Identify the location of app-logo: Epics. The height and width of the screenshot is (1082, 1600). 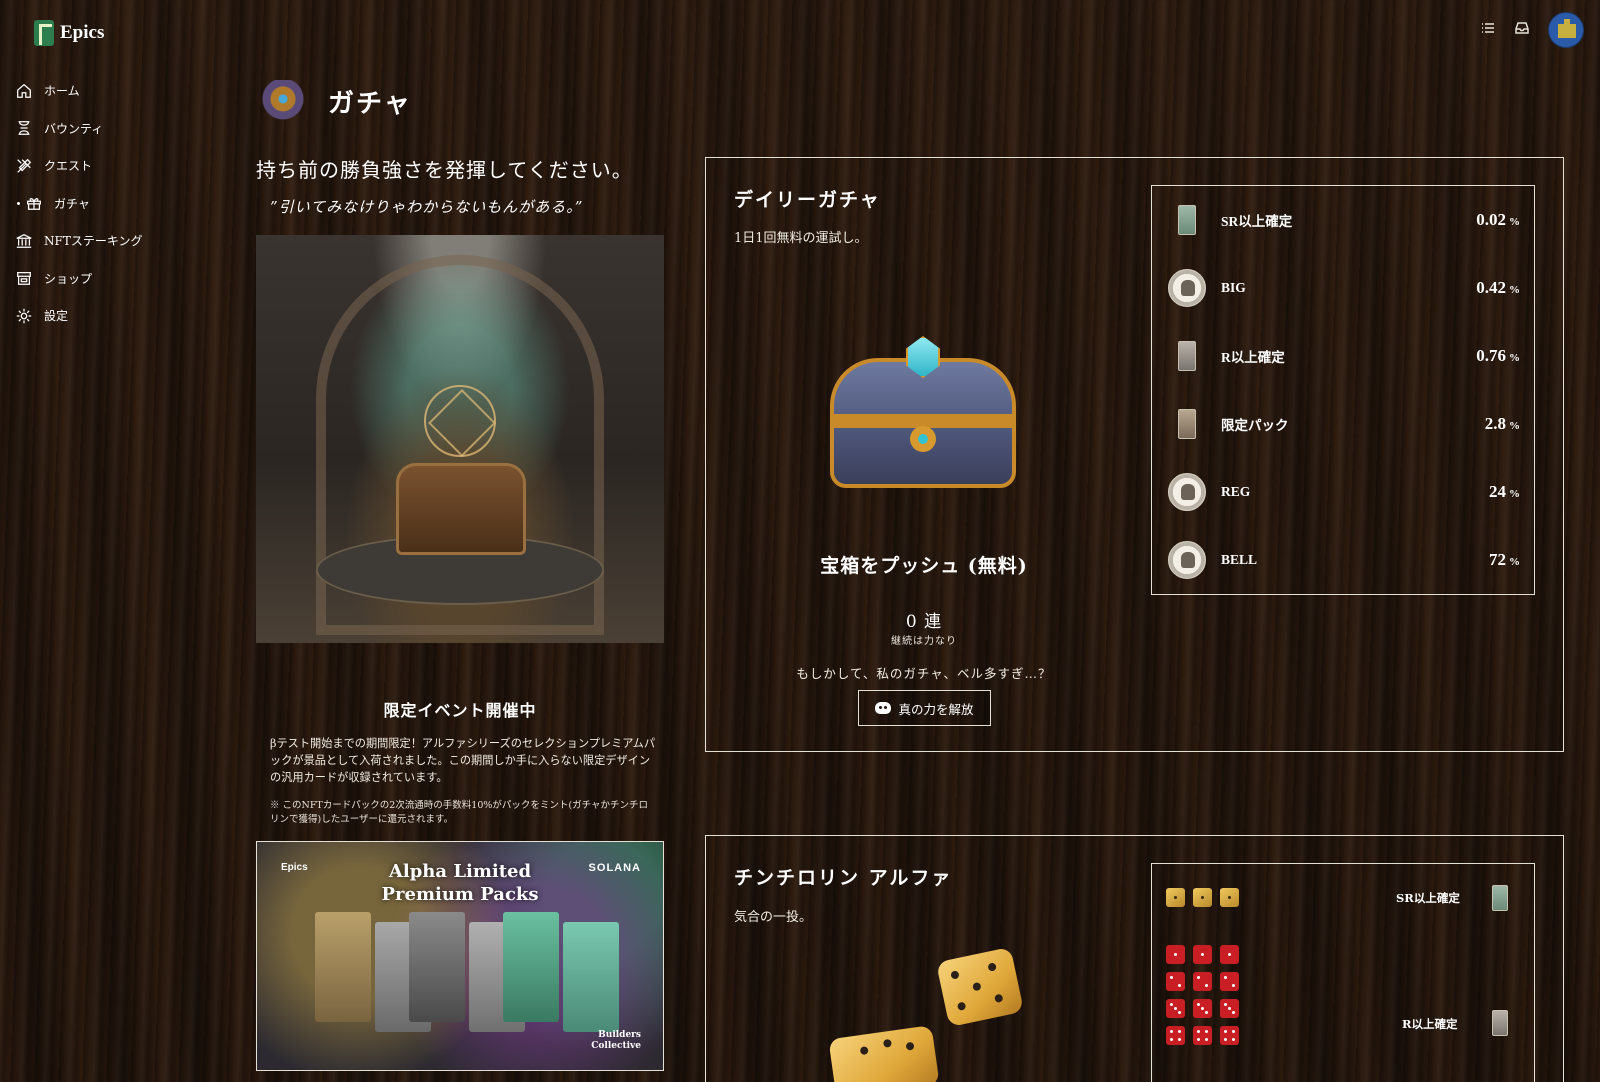
(69, 33).